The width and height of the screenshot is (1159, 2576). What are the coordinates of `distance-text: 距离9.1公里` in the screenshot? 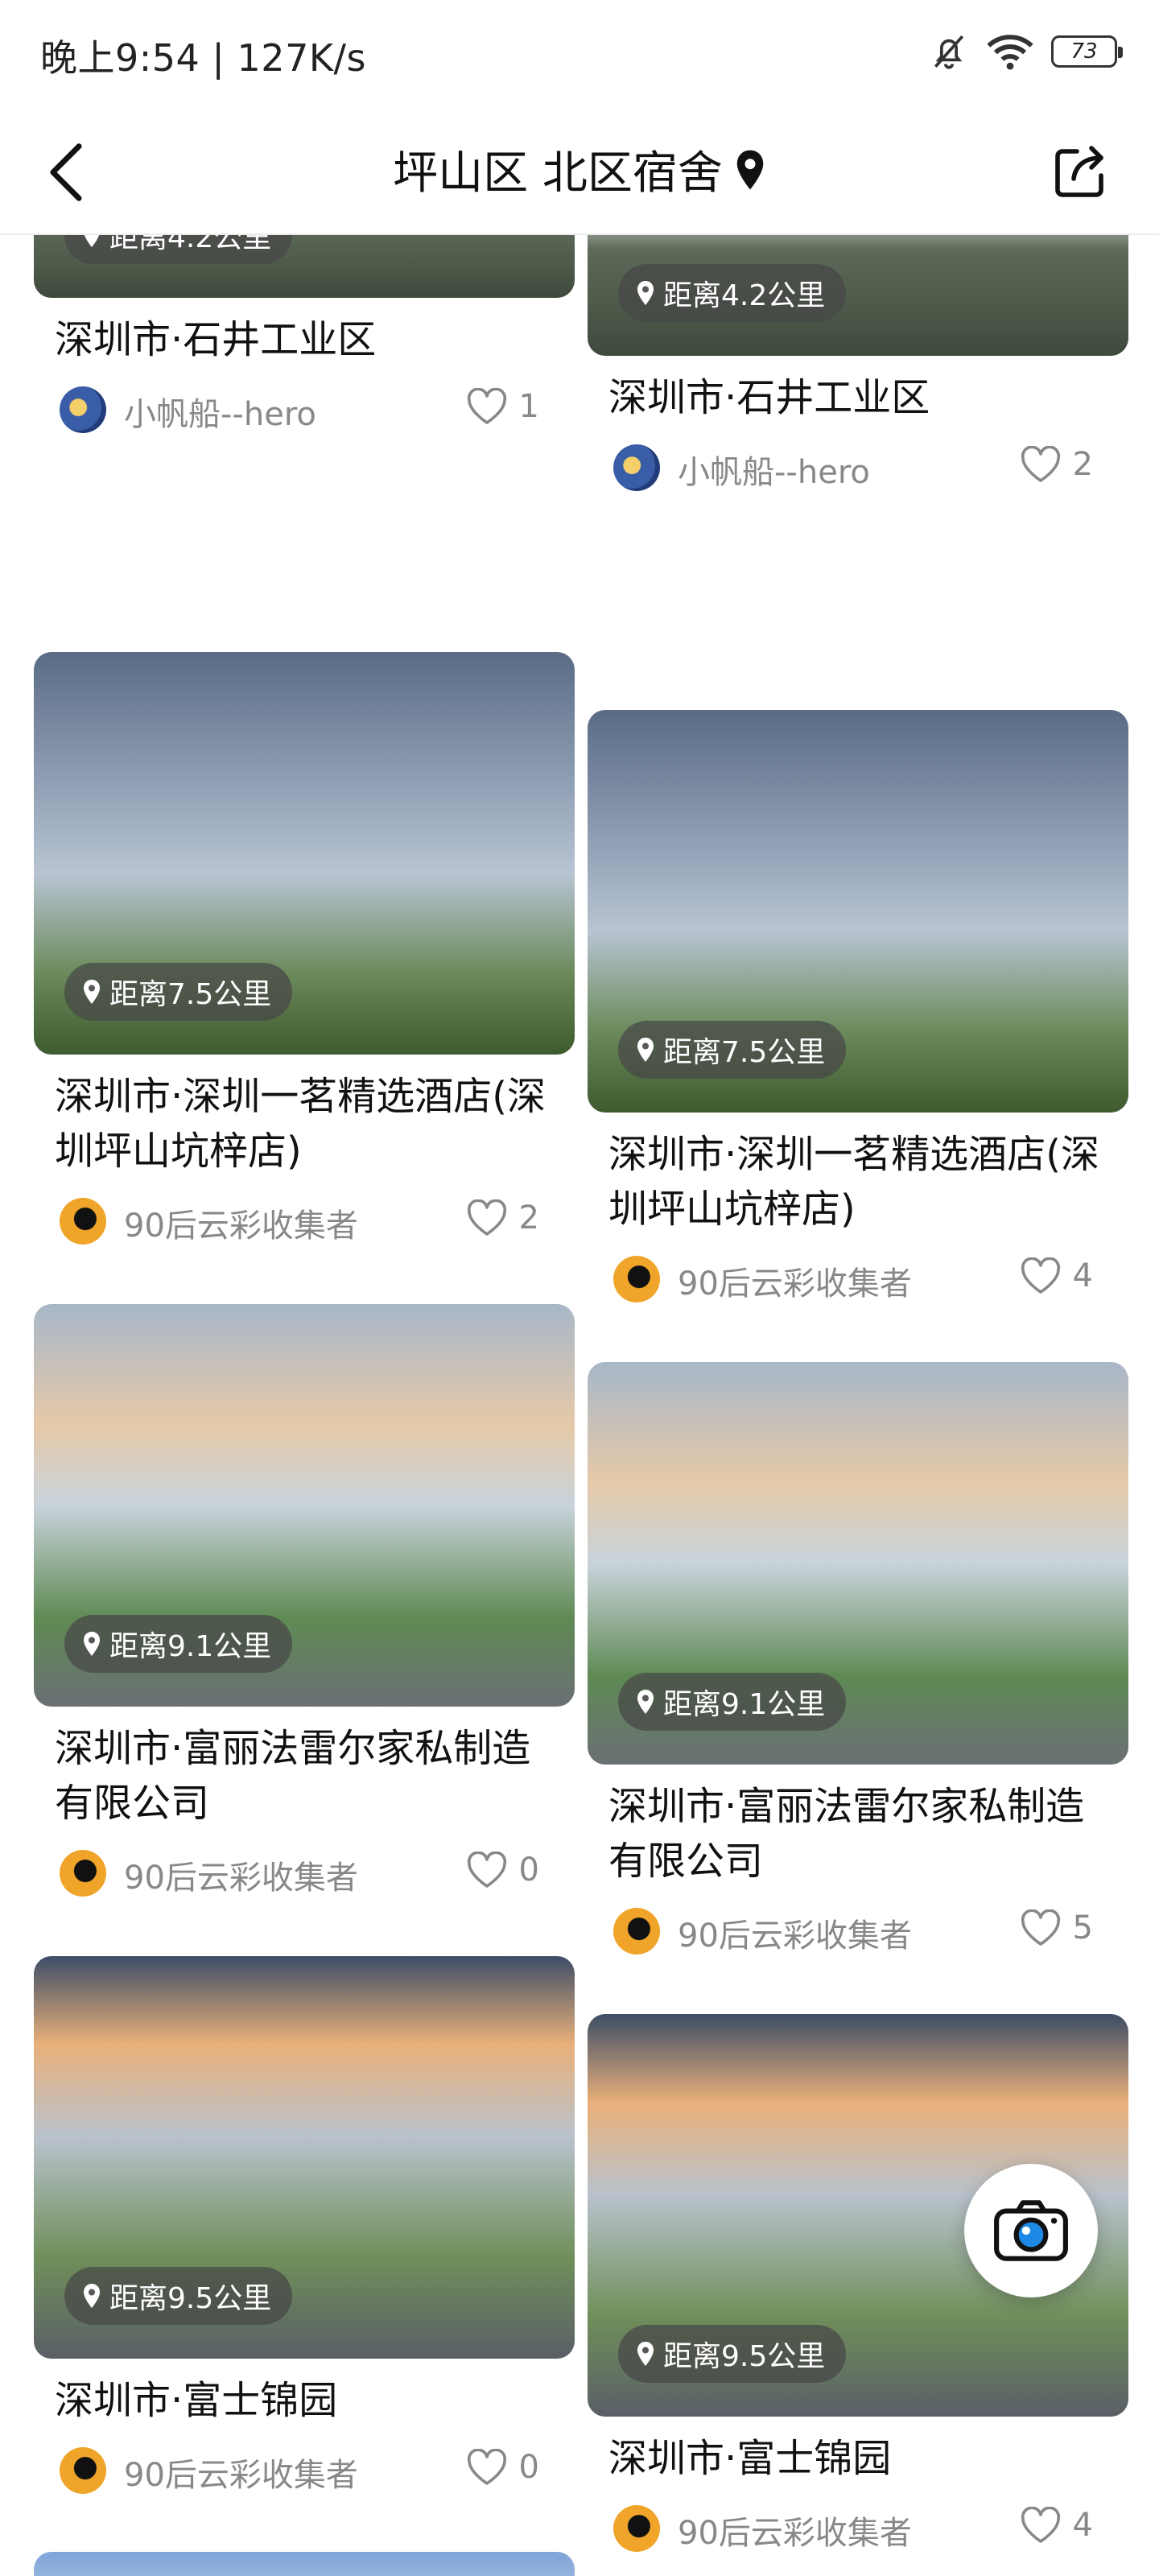 It's located at (190, 1646).